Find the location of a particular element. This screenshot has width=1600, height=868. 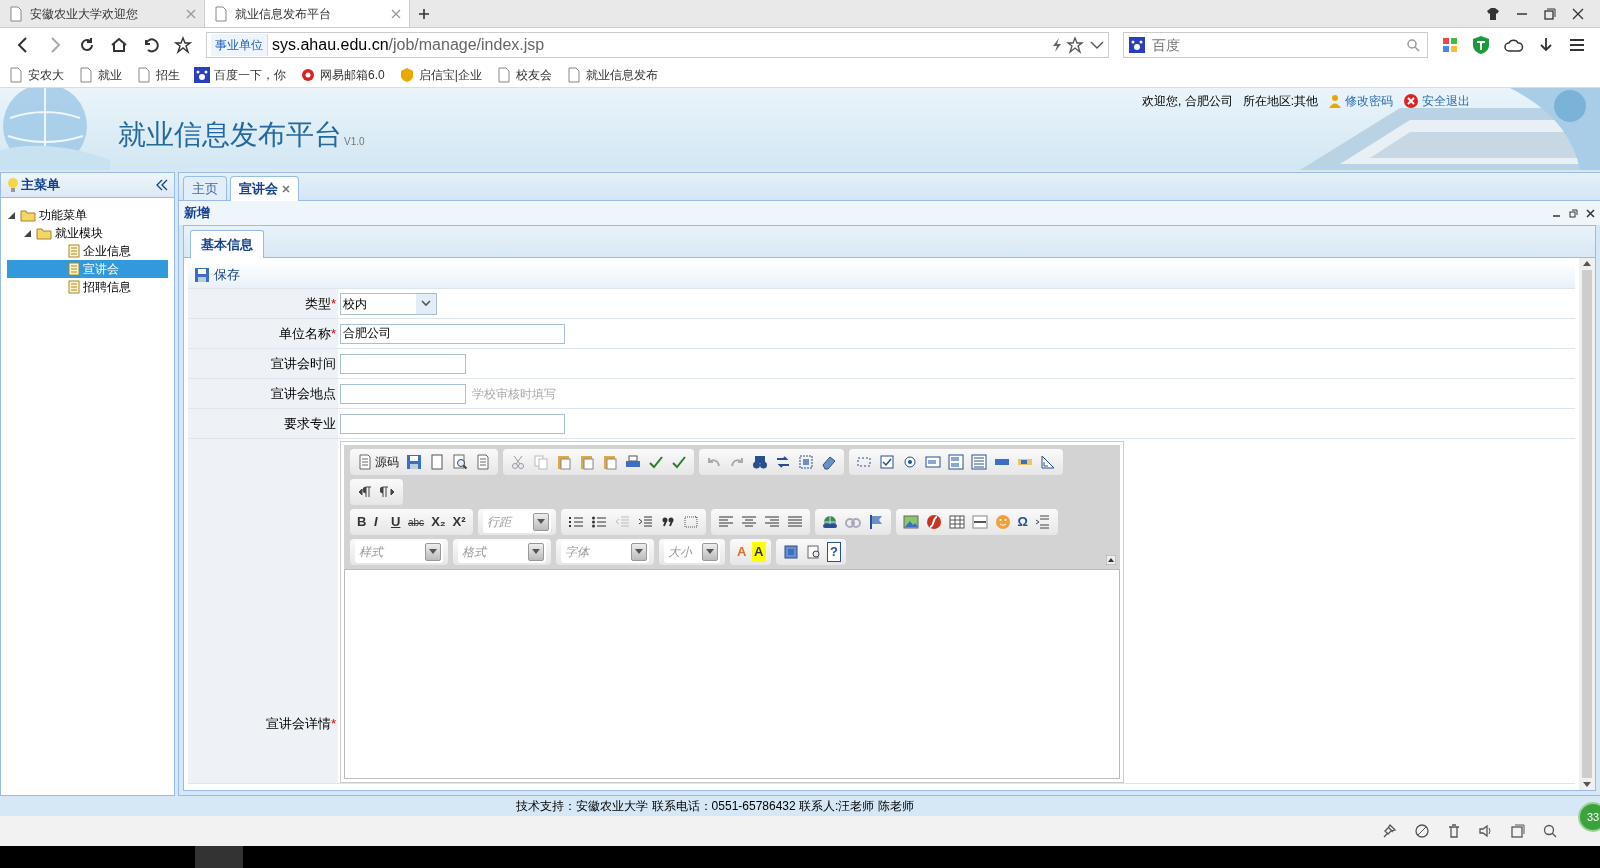

bookmark: 安农大 is located at coordinates (36, 74).